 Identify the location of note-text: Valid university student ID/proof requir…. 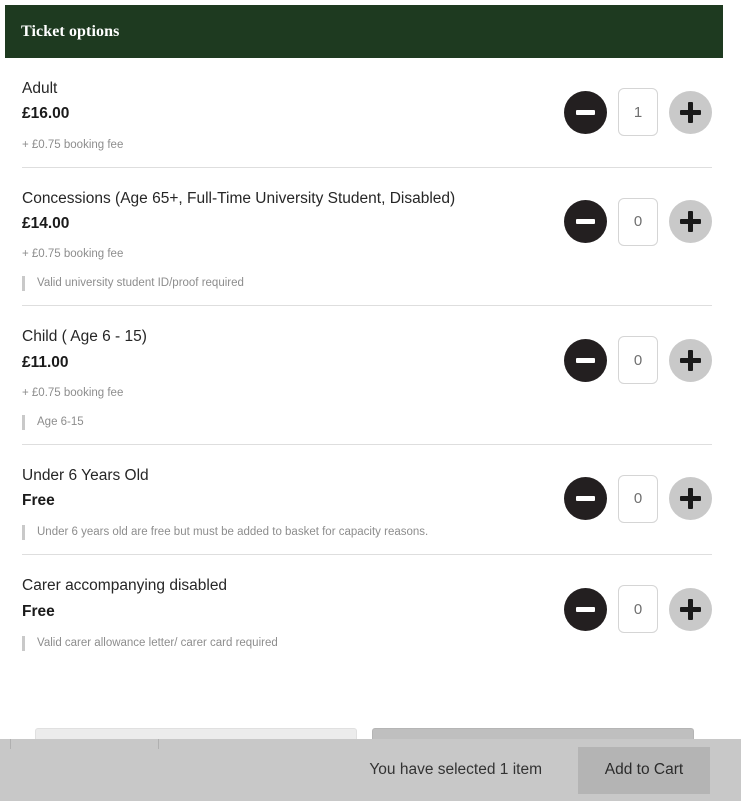
(140, 283).